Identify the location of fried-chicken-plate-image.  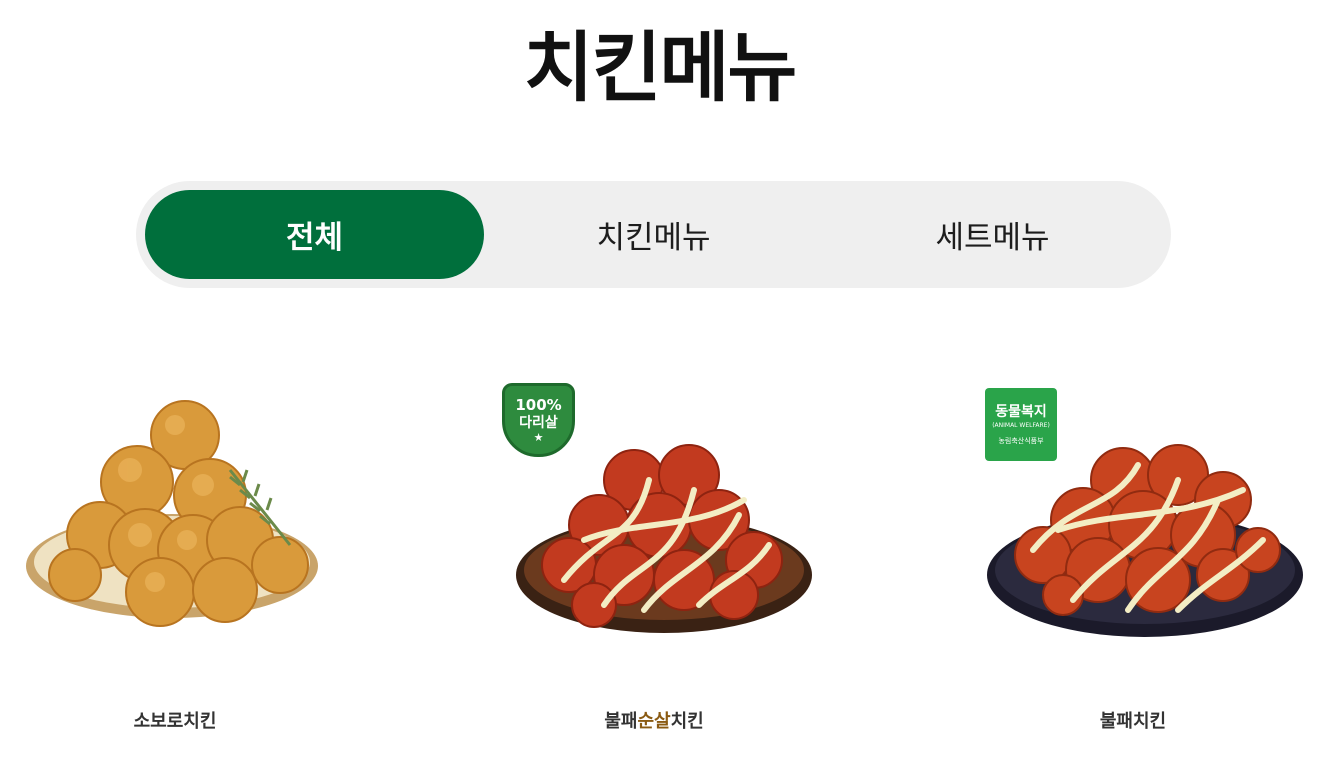
(175, 515).